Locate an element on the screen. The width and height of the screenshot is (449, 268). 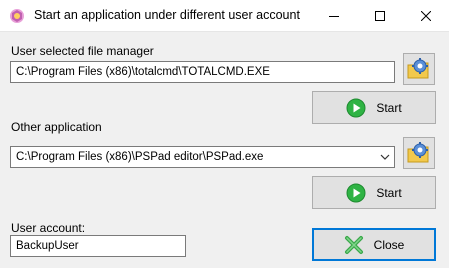
close-button: Close is located at coordinates (374, 244).